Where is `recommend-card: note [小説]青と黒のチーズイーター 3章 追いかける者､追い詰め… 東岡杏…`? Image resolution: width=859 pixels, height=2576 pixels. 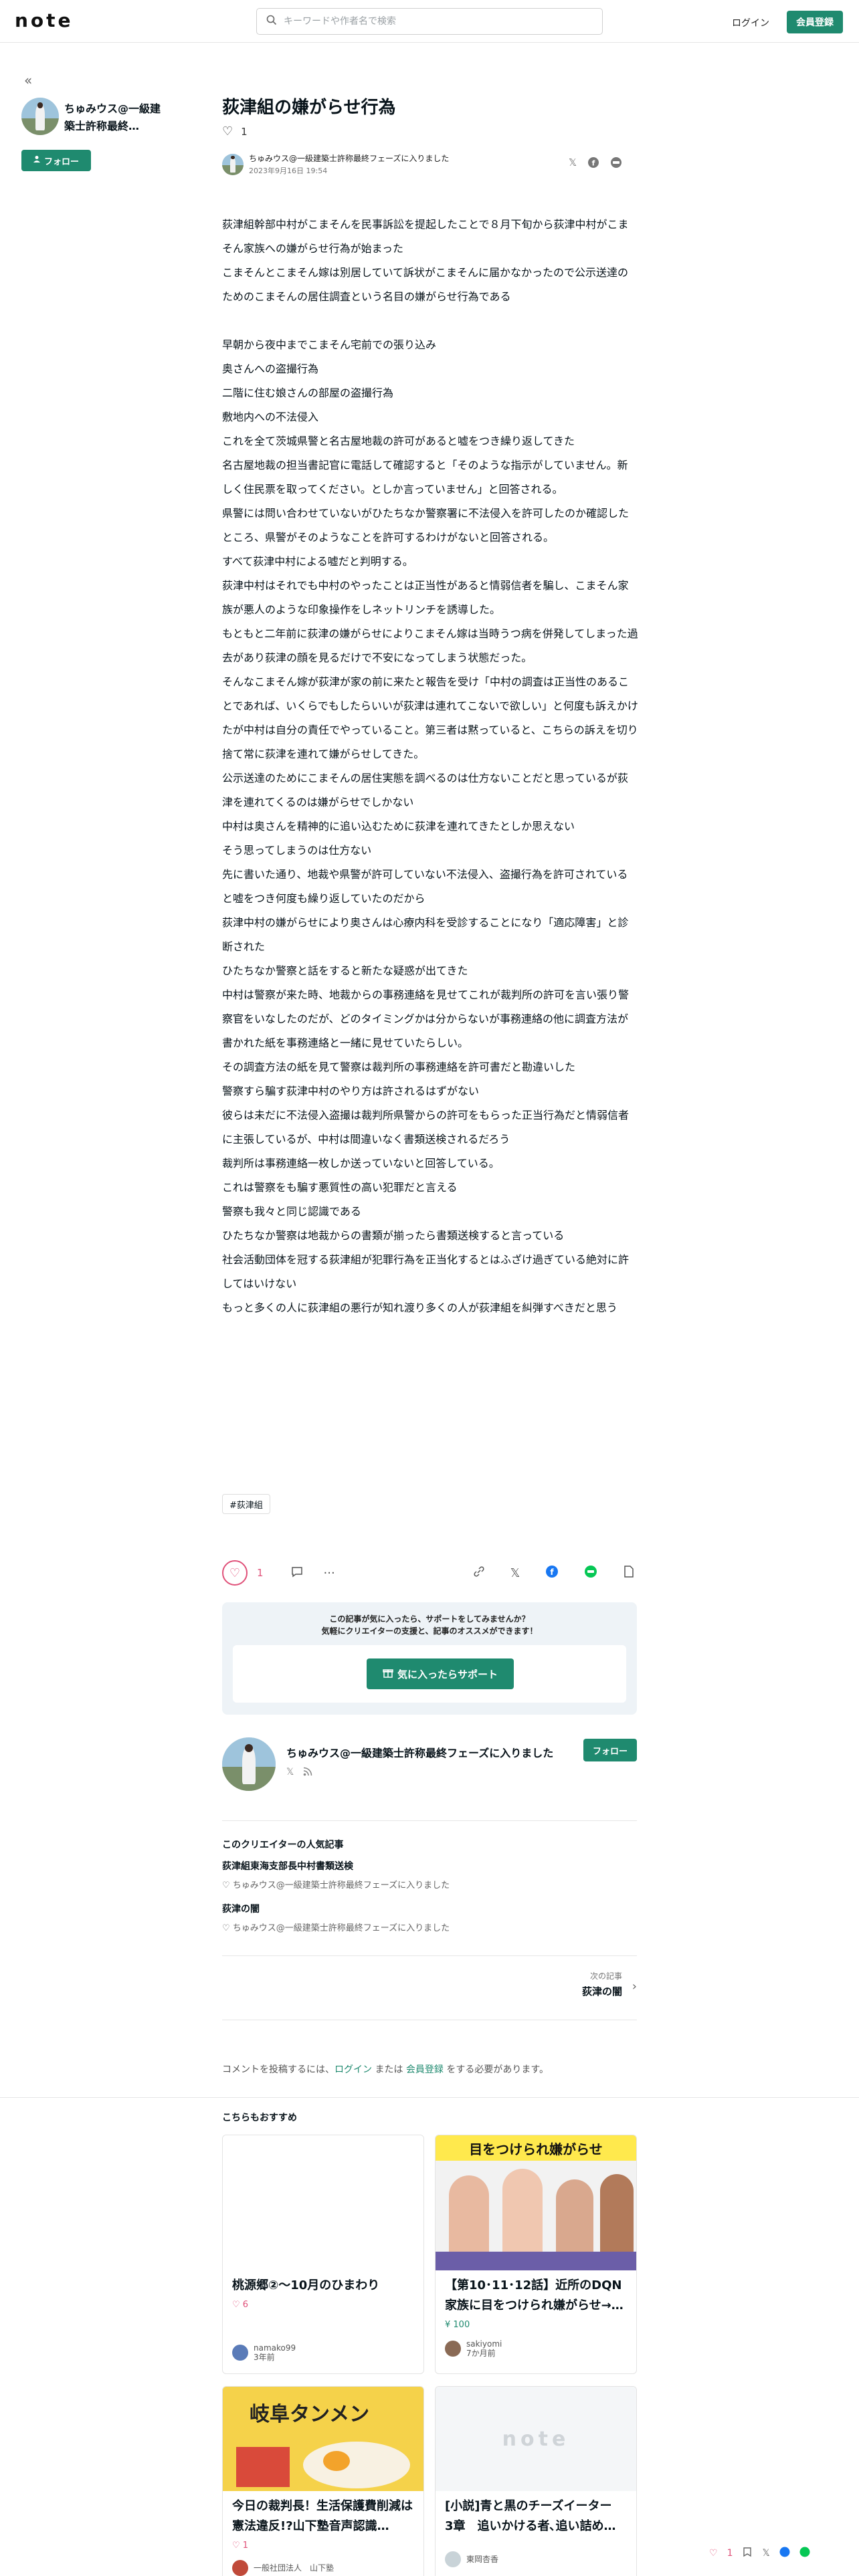 recommend-card: note [小説]青と黒のチーズイーター 3章 追いかける者､追い詰め… 東岡杏… is located at coordinates (536, 2481).